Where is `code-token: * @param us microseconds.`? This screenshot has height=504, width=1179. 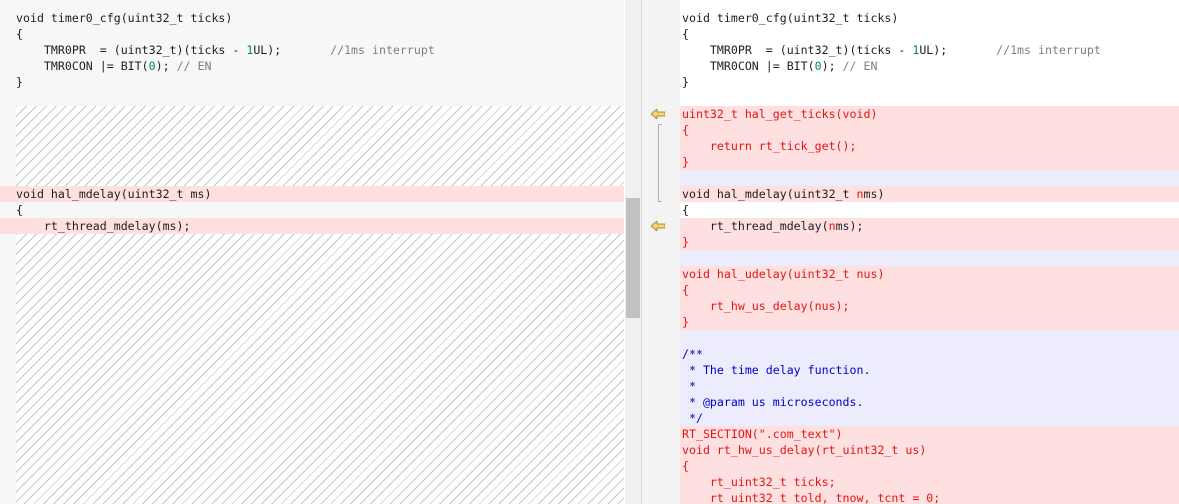
code-token: * @param us microseconds. is located at coordinates (773, 402).